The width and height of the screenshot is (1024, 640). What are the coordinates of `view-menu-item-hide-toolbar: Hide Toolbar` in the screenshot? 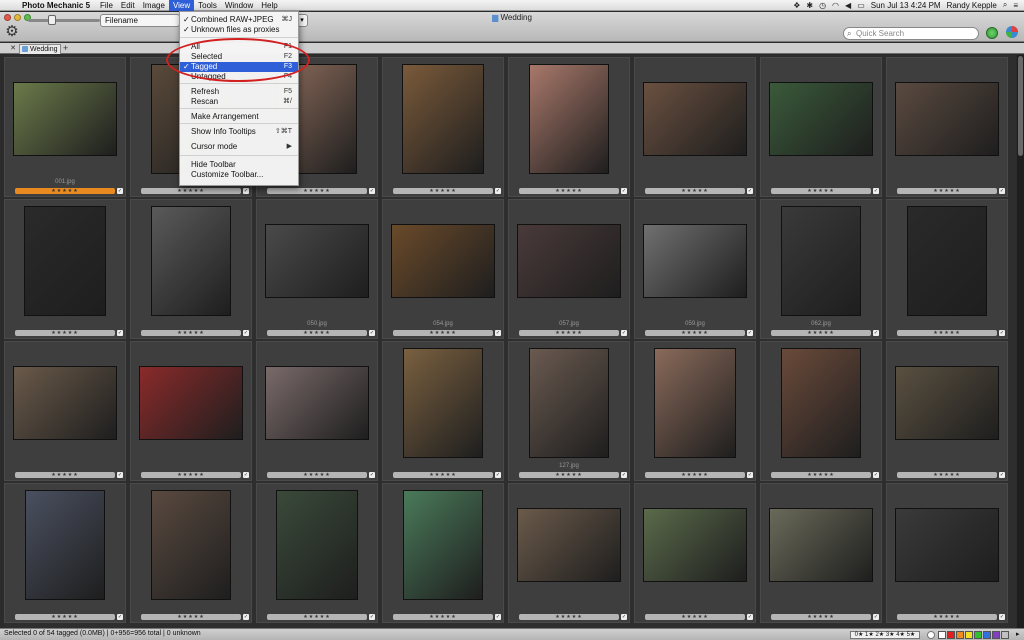 It's located at (239, 165).